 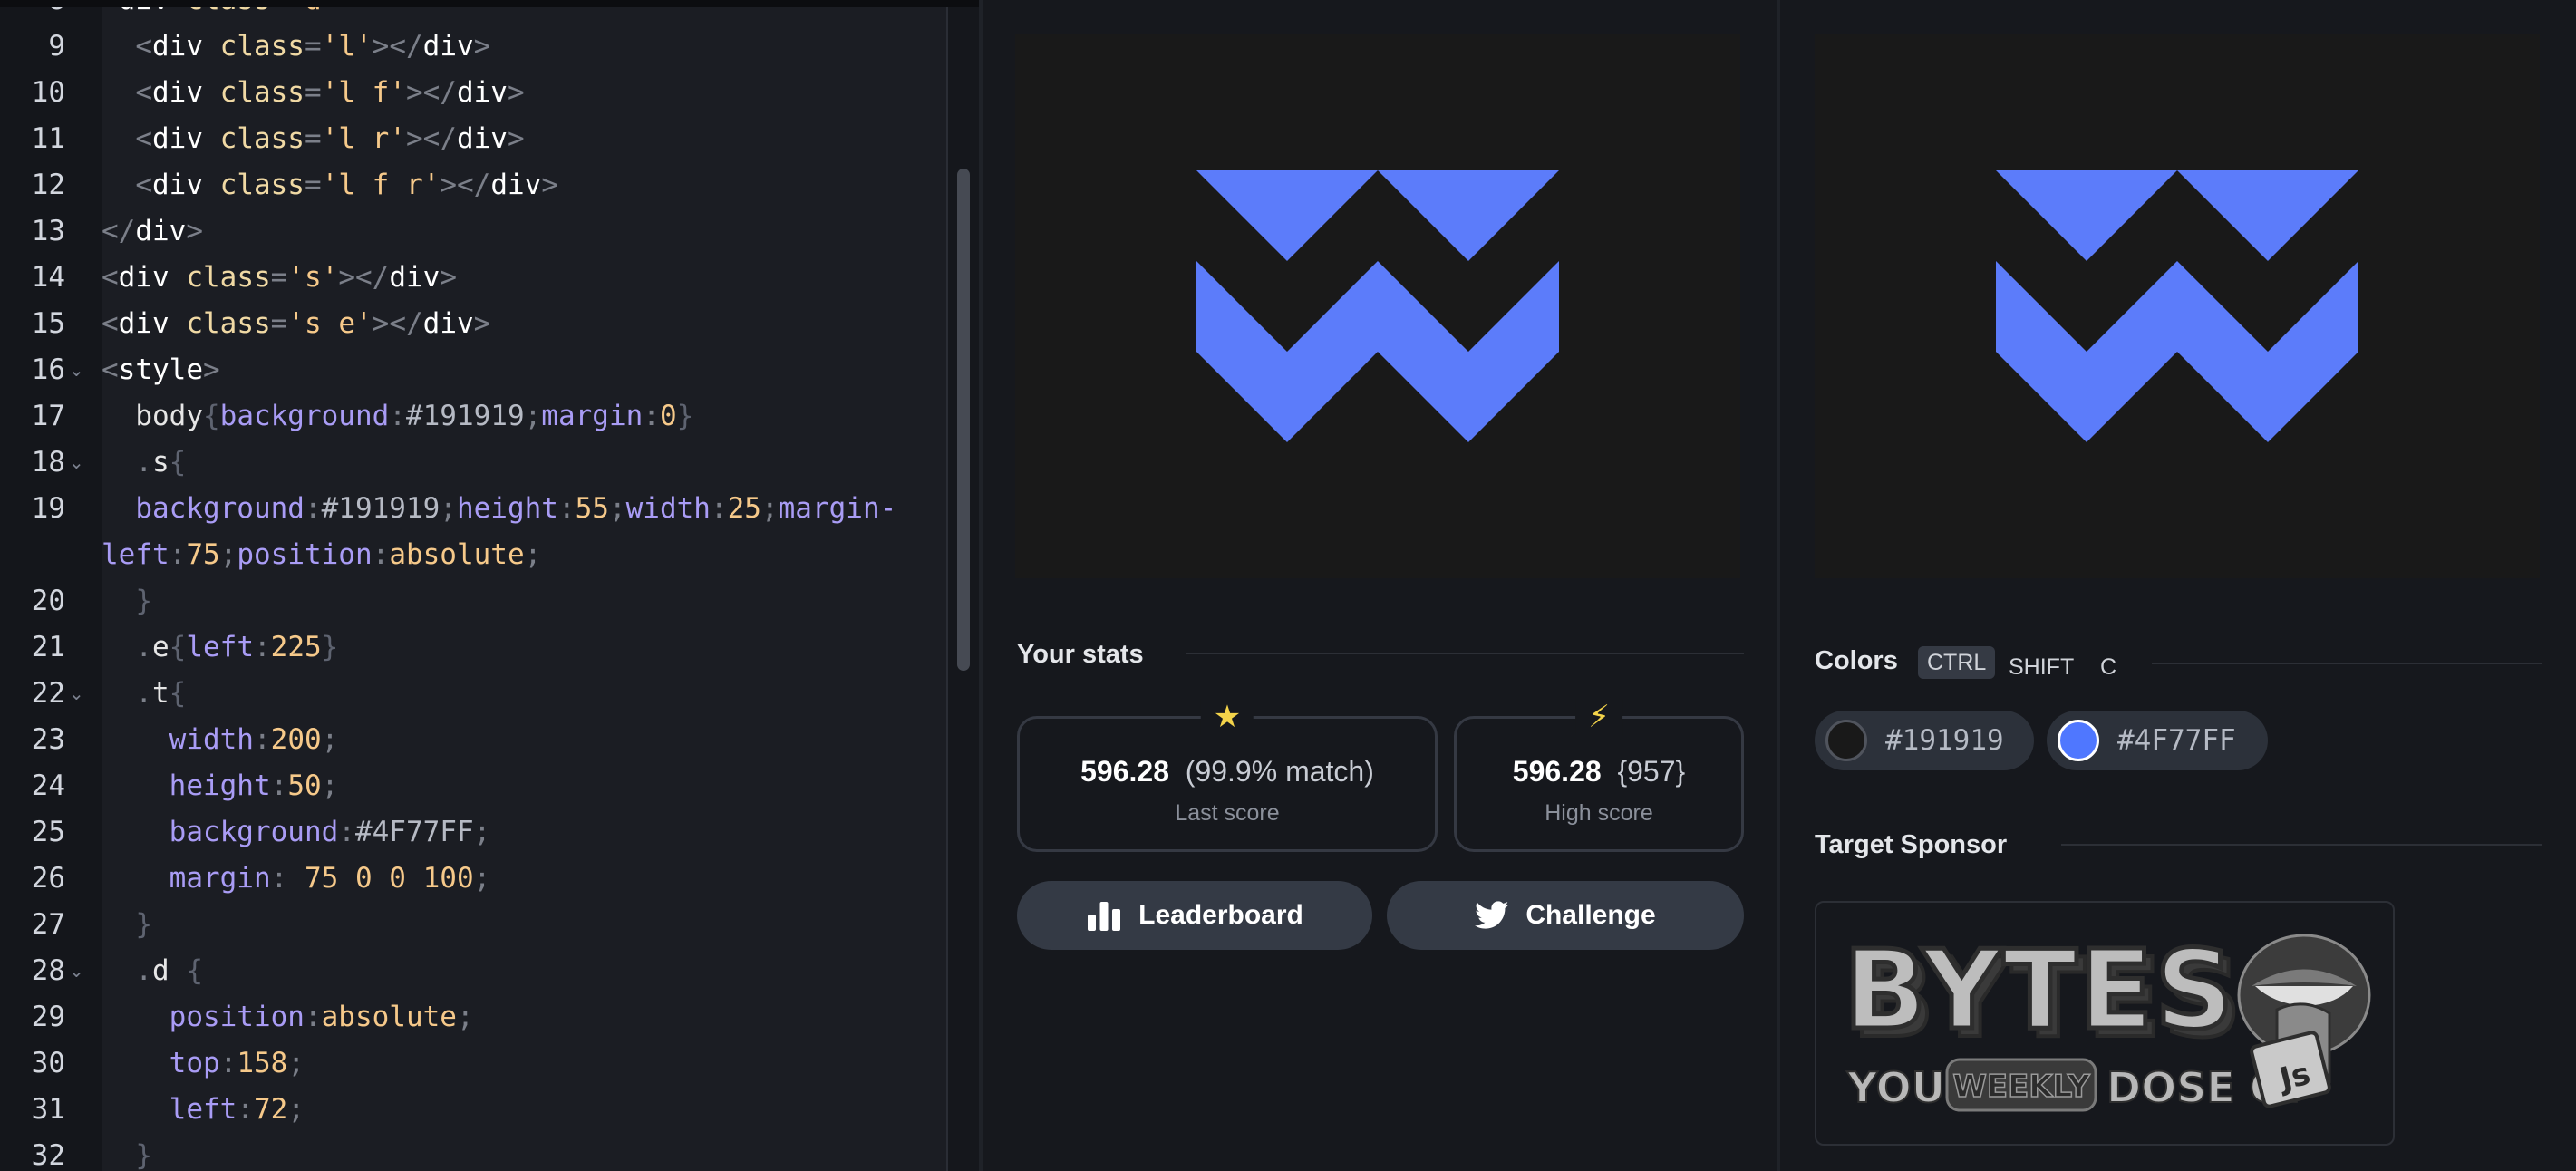 I want to click on color-swatch-blue: #4F77FF, so click(x=2157, y=741).